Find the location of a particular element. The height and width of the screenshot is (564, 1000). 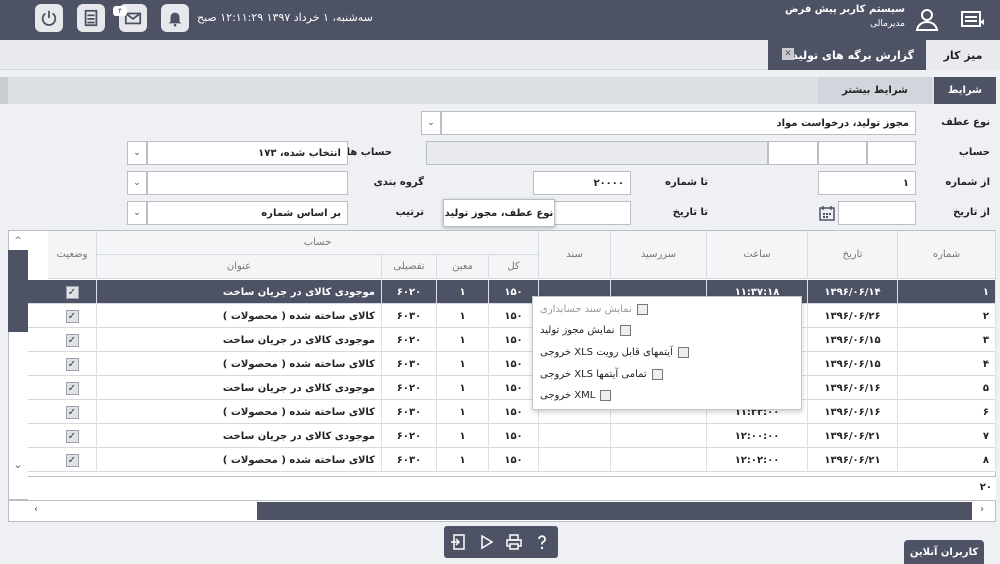

printer-icon is located at coordinates (514, 542).